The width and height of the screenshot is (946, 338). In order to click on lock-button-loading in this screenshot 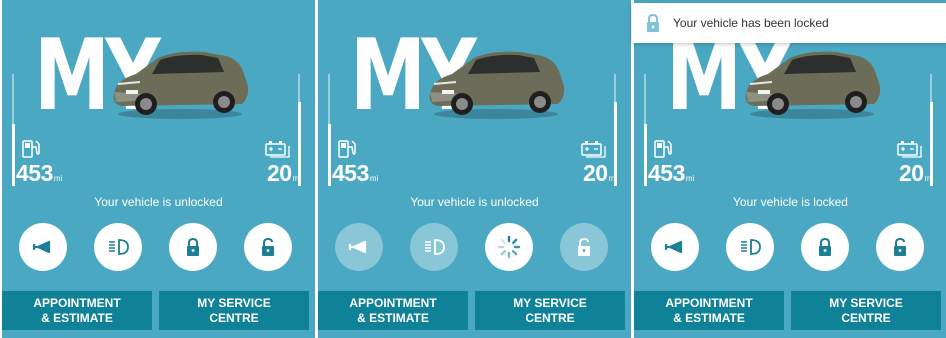, I will do `click(509, 247)`.